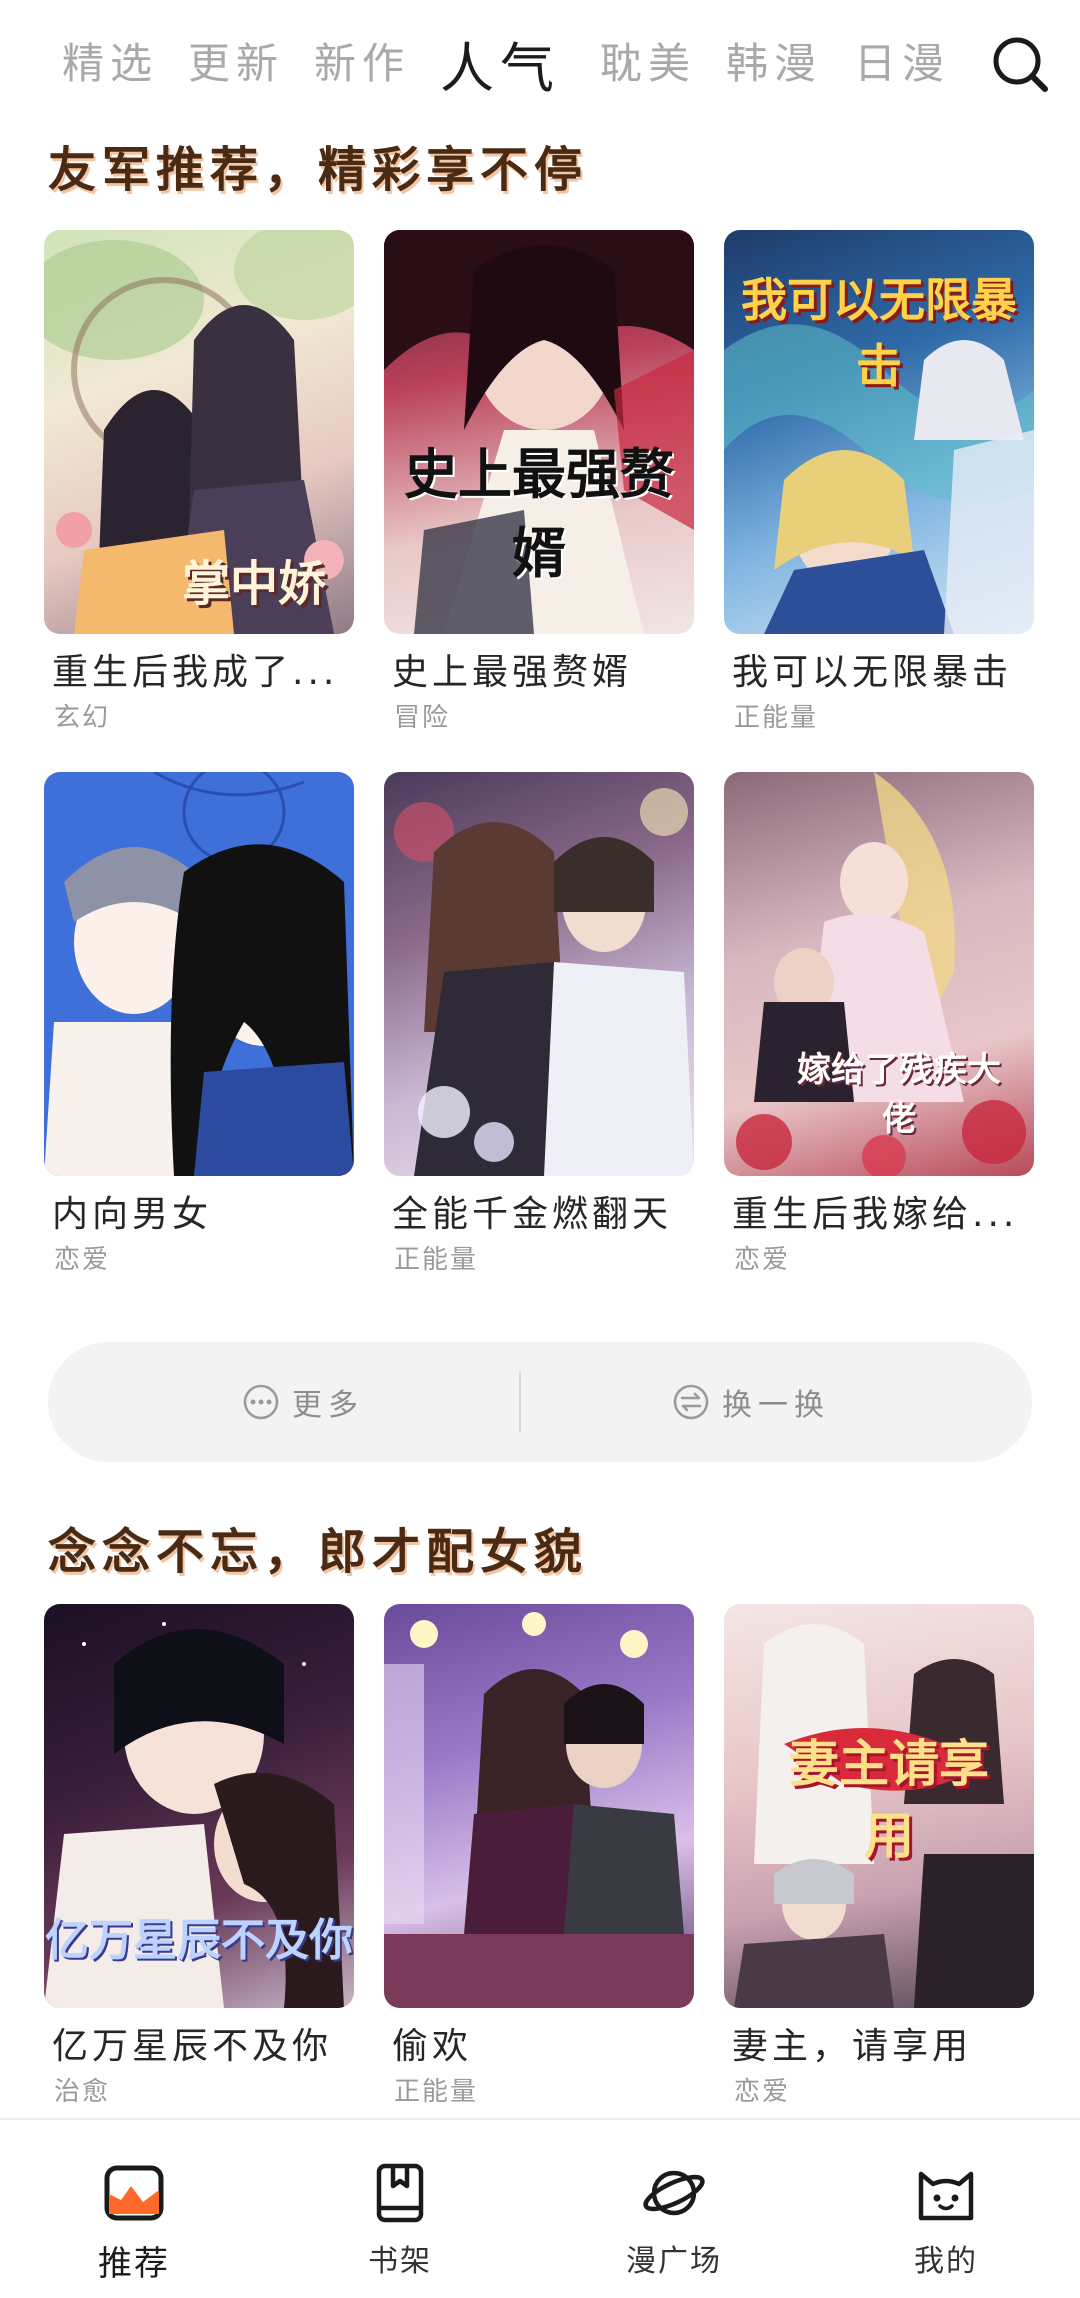 This screenshot has height=2298, width=1080. I want to click on tab-bl: 耽美, so click(648, 60).